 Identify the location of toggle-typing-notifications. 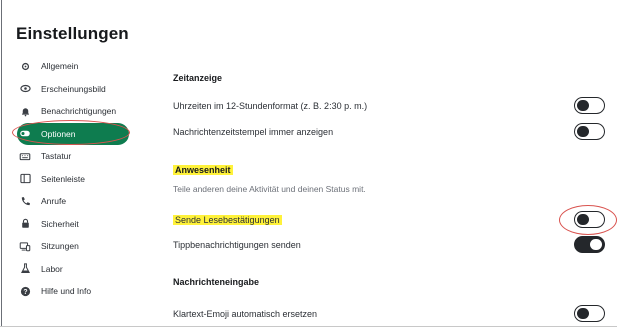
(589, 244).